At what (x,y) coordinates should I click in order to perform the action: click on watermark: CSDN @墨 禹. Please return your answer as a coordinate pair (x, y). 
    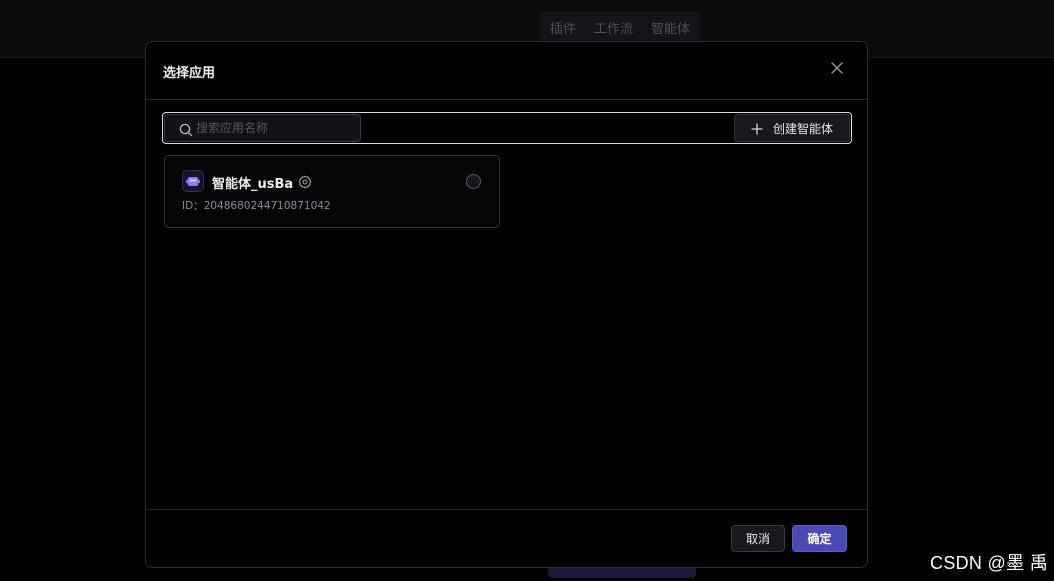
    Looking at the image, I should click on (989, 563).